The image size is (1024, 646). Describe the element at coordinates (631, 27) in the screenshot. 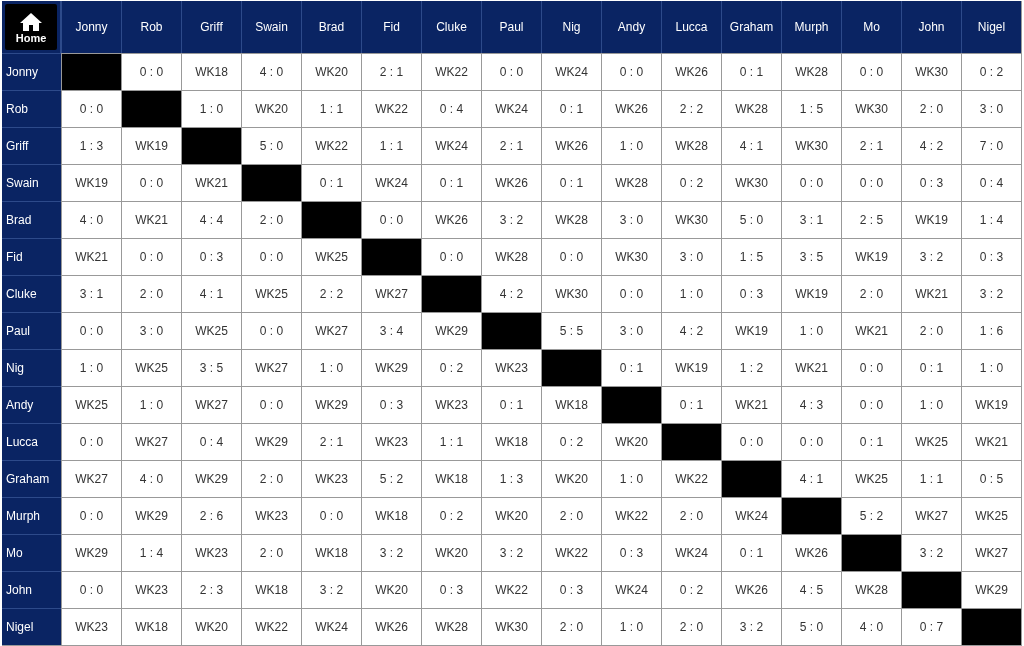

I see `column-header: Andy` at that location.